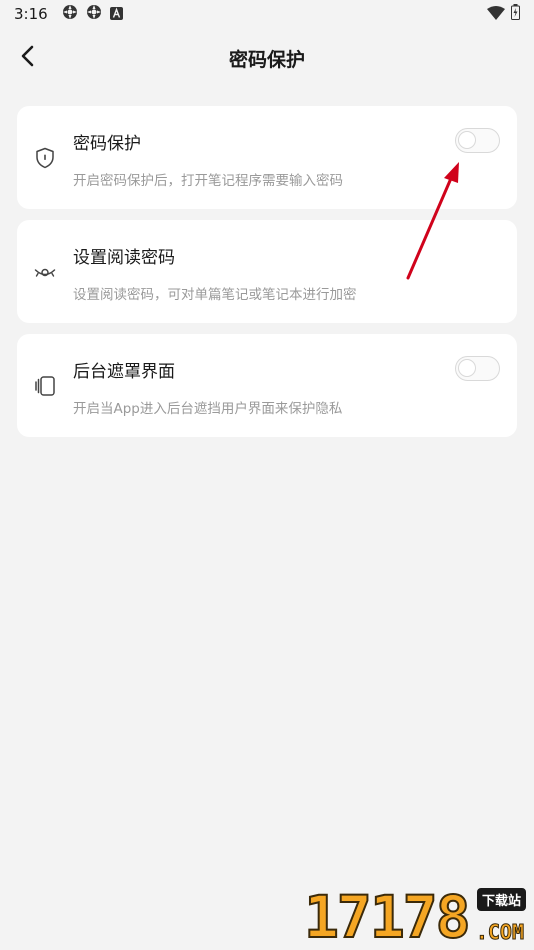 This screenshot has width=534, height=950. I want to click on page-title: 密码保护, so click(266, 59).